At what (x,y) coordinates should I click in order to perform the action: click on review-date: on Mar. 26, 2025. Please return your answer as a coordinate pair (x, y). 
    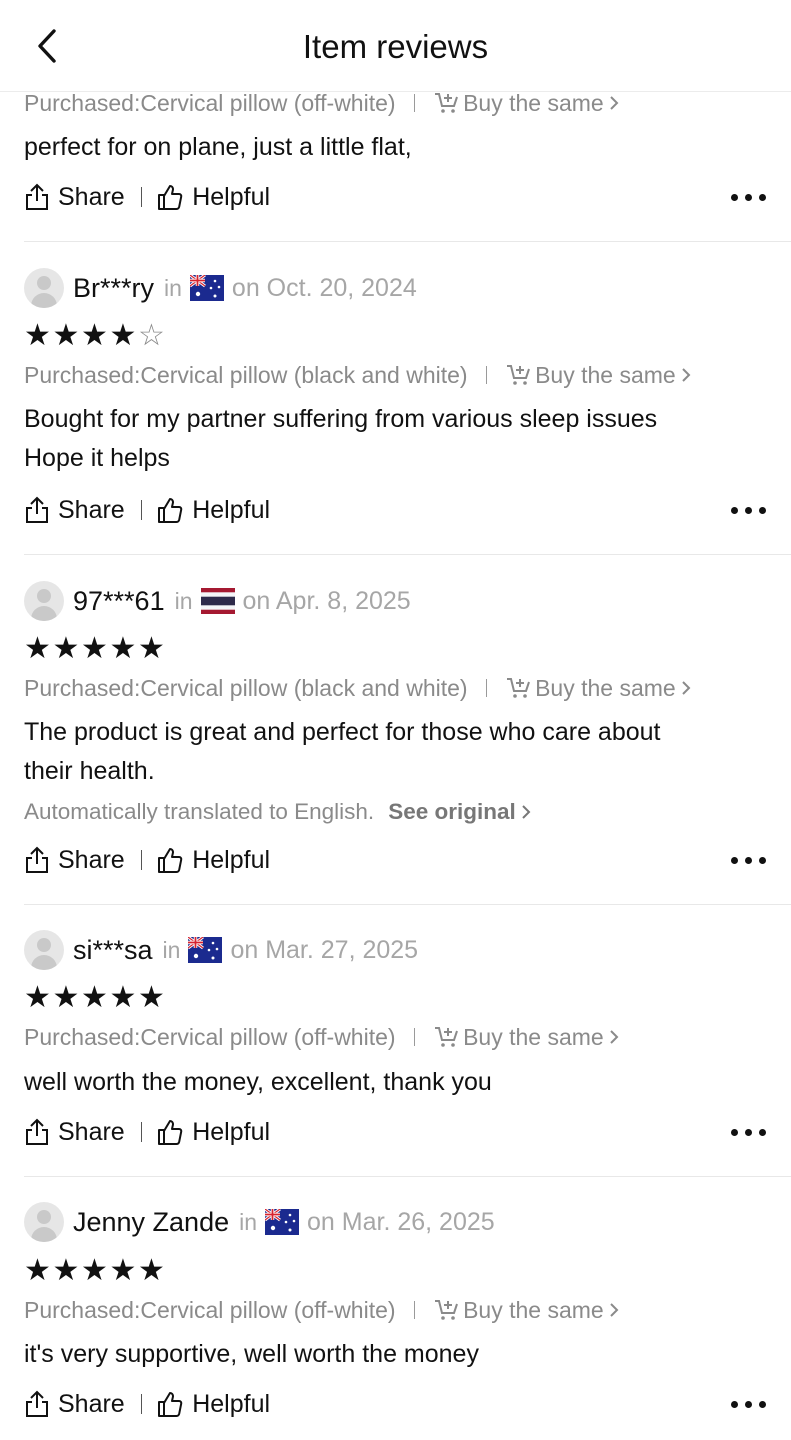
    Looking at the image, I should click on (401, 1221).